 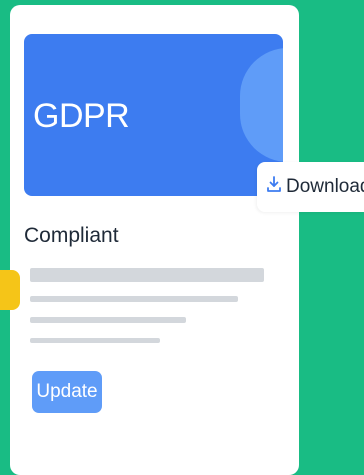 What do you see at coordinates (71, 235) in the screenshot?
I see `status-label: Compliant` at bounding box center [71, 235].